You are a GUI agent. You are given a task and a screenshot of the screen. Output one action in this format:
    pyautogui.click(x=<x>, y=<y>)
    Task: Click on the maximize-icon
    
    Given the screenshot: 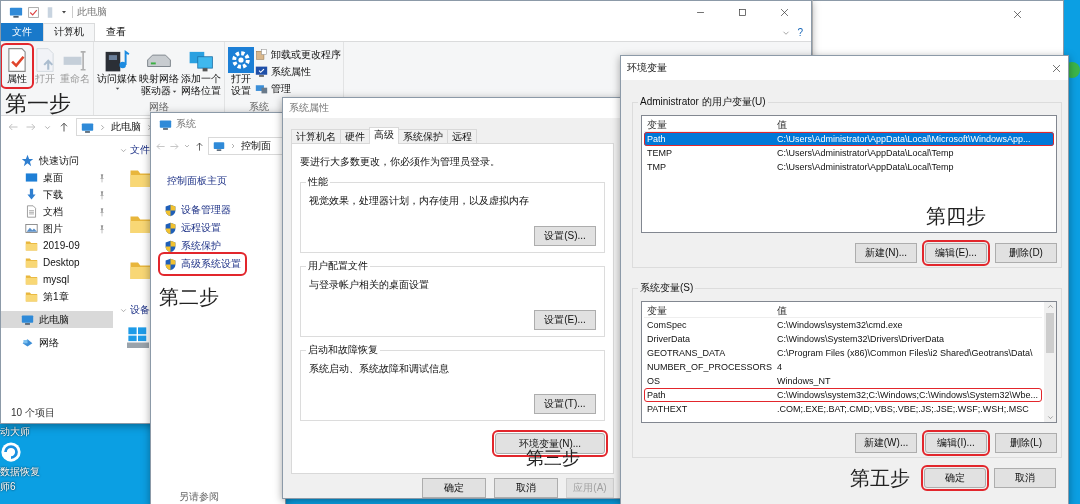 What is the action you would take?
    pyautogui.click(x=742, y=12)
    